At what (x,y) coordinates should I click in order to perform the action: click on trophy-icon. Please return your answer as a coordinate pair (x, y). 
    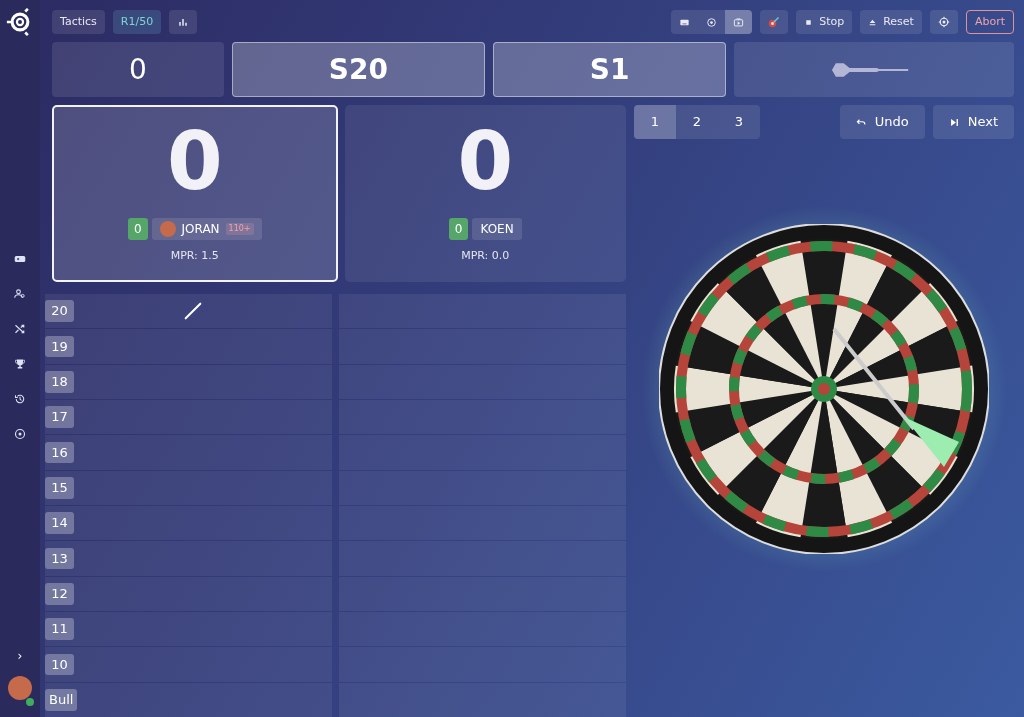
    Looking at the image, I should click on (20, 363).